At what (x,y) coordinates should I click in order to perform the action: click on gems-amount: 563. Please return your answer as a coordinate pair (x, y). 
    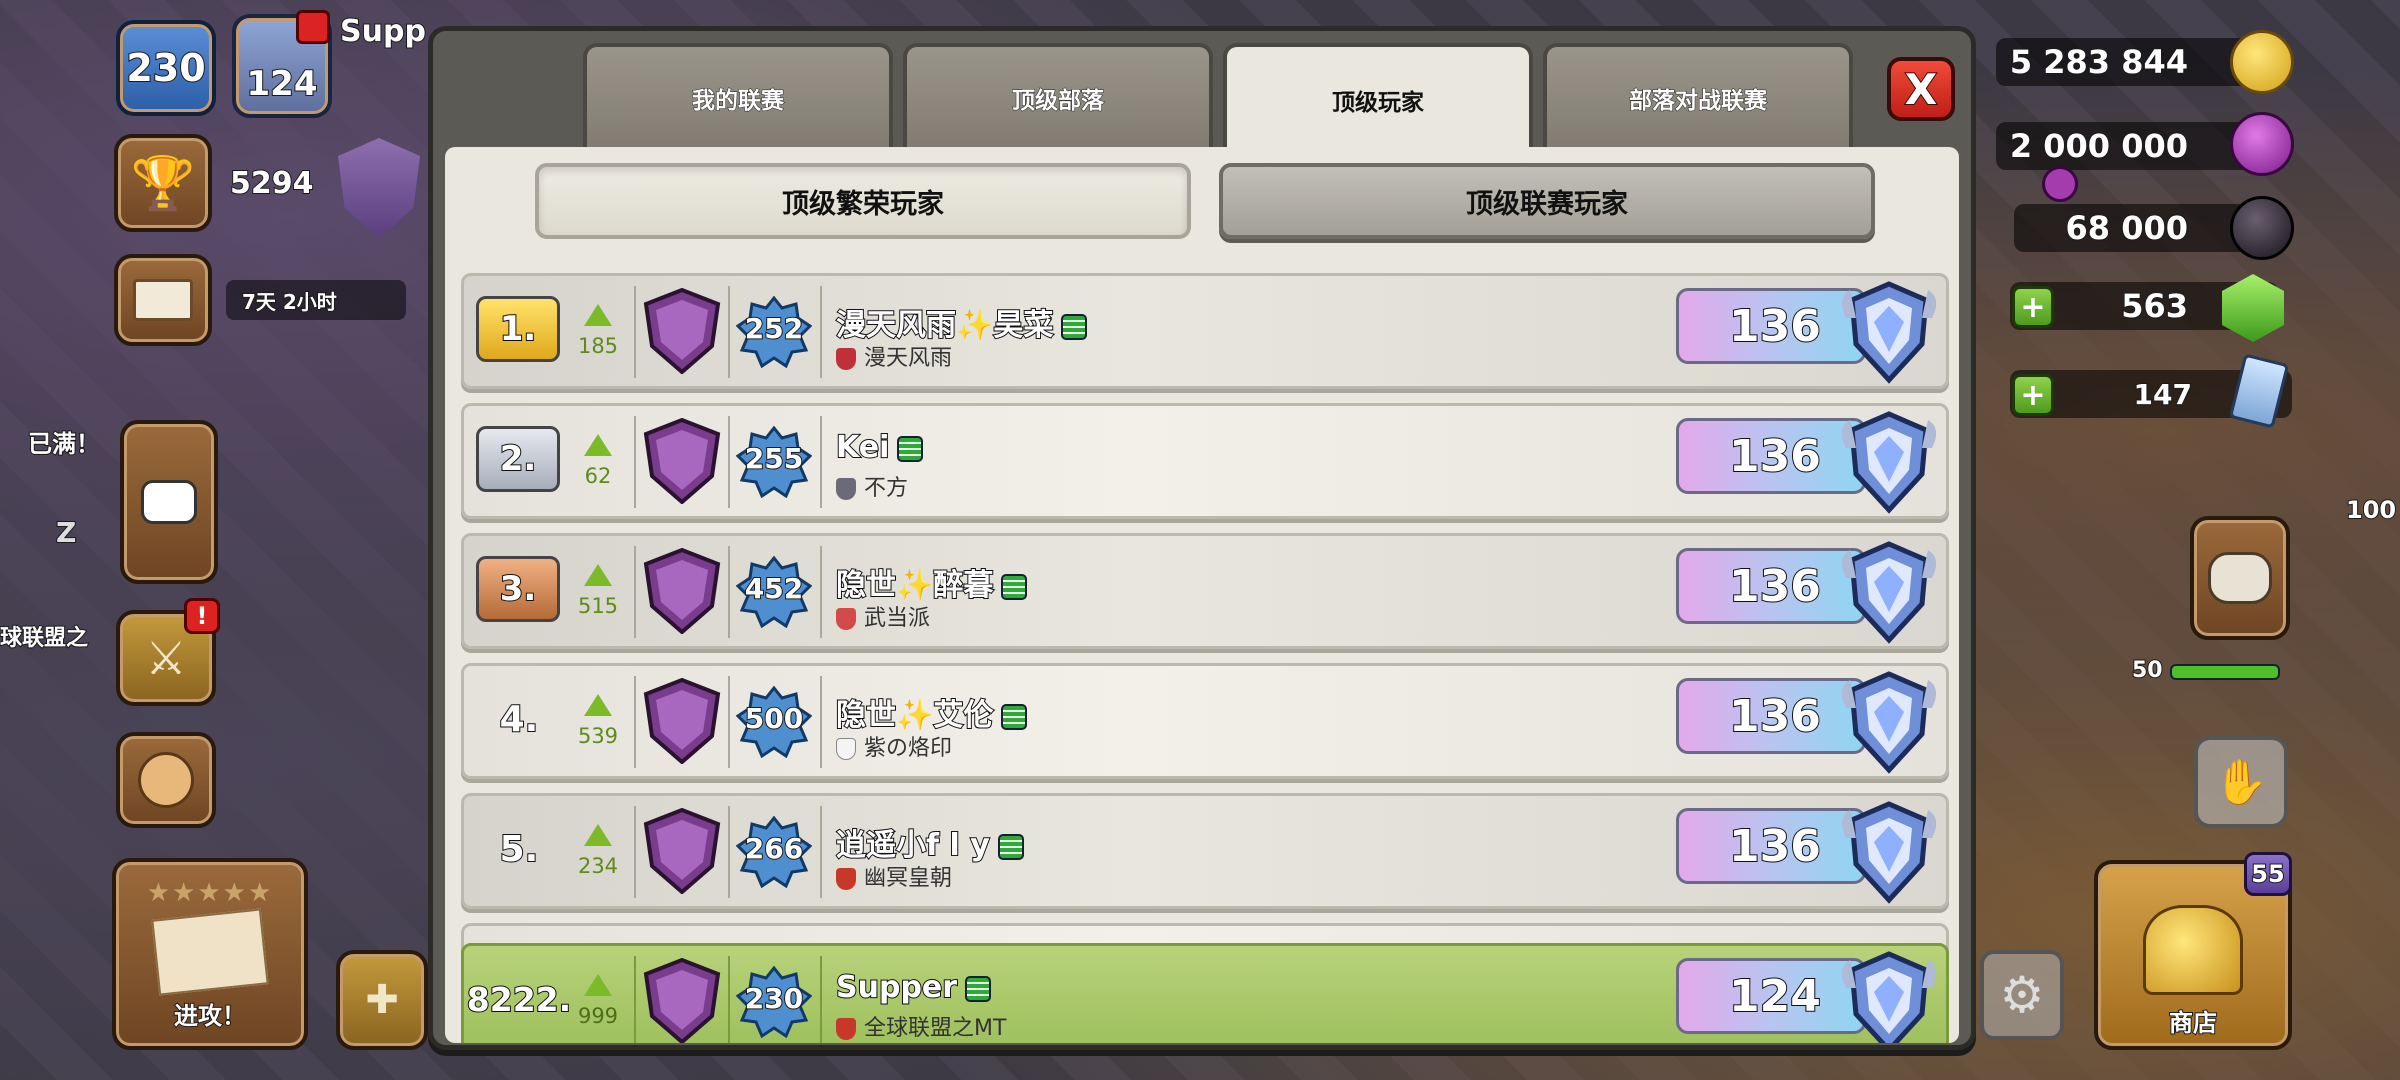
    Looking at the image, I should click on (2154, 306).